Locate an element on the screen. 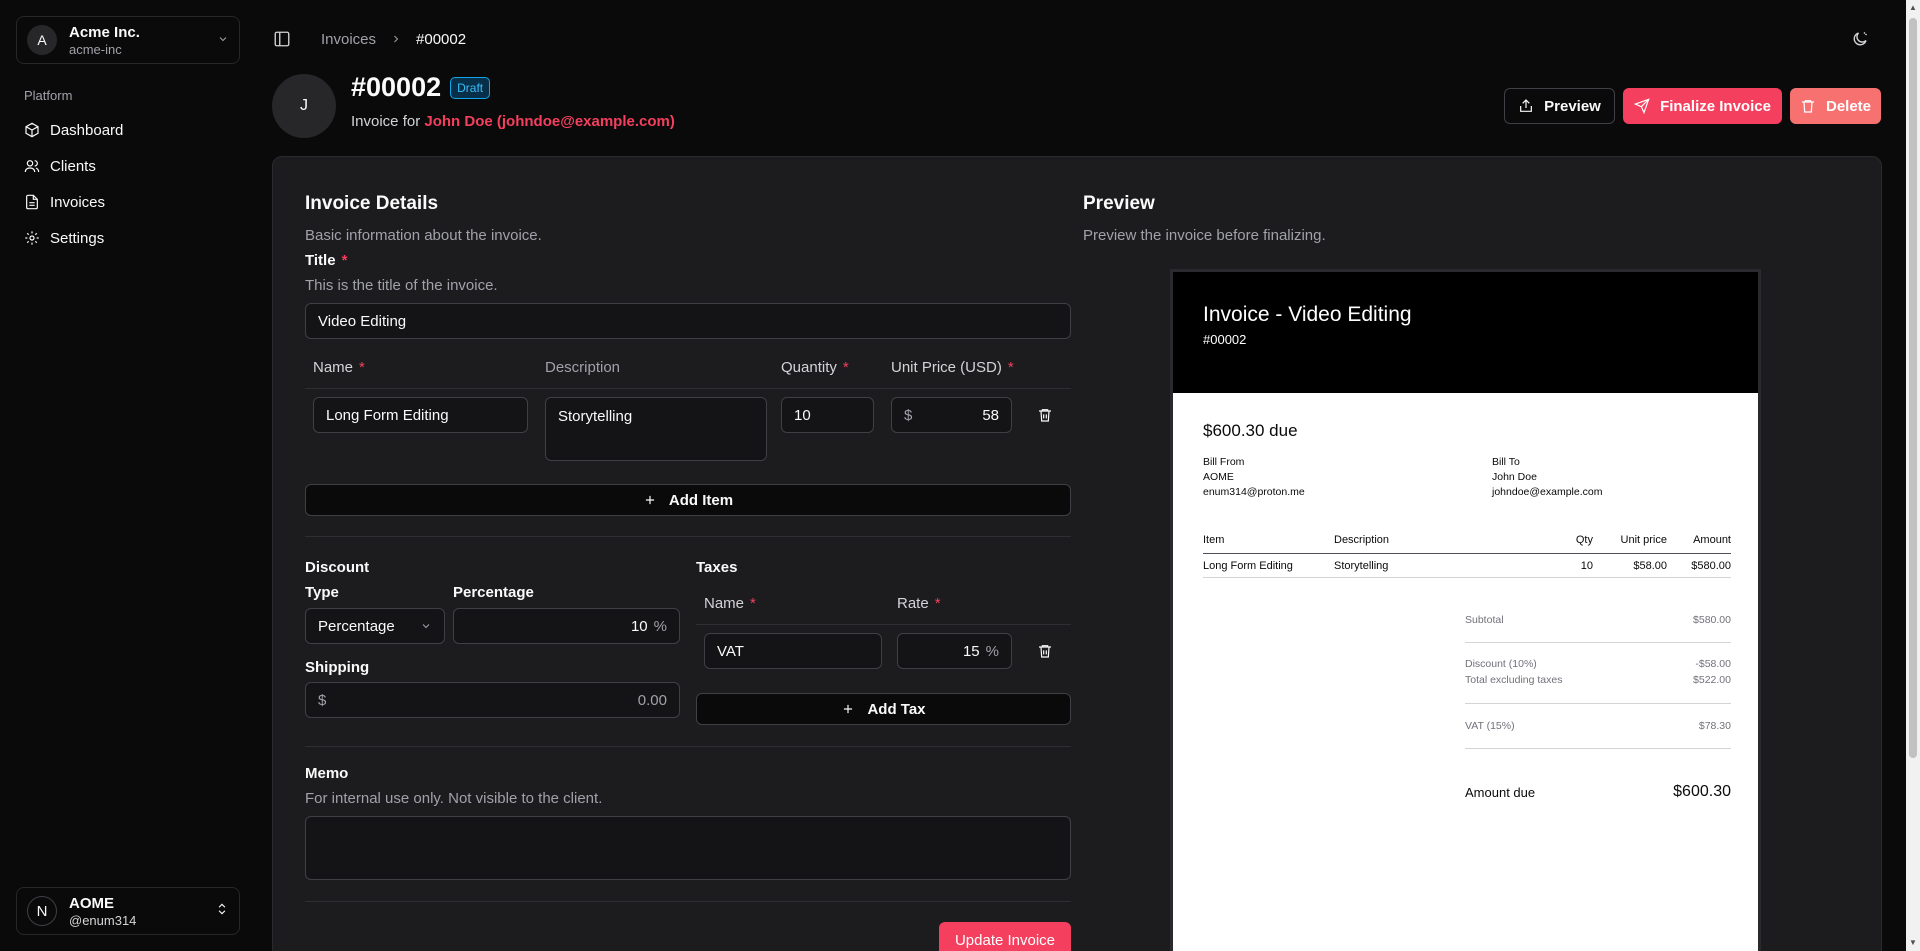  discount-type-label: Type is located at coordinates (322, 592).